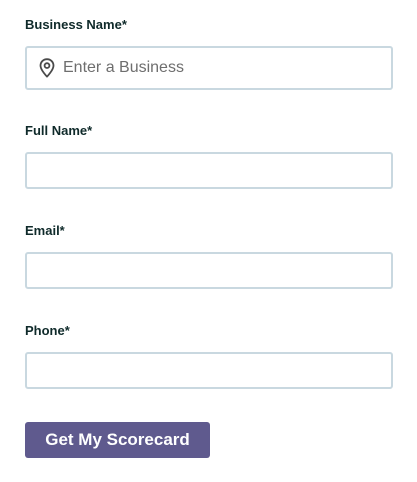 The image size is (417, 482). I want to click on business-name-field, so click(209, 68).